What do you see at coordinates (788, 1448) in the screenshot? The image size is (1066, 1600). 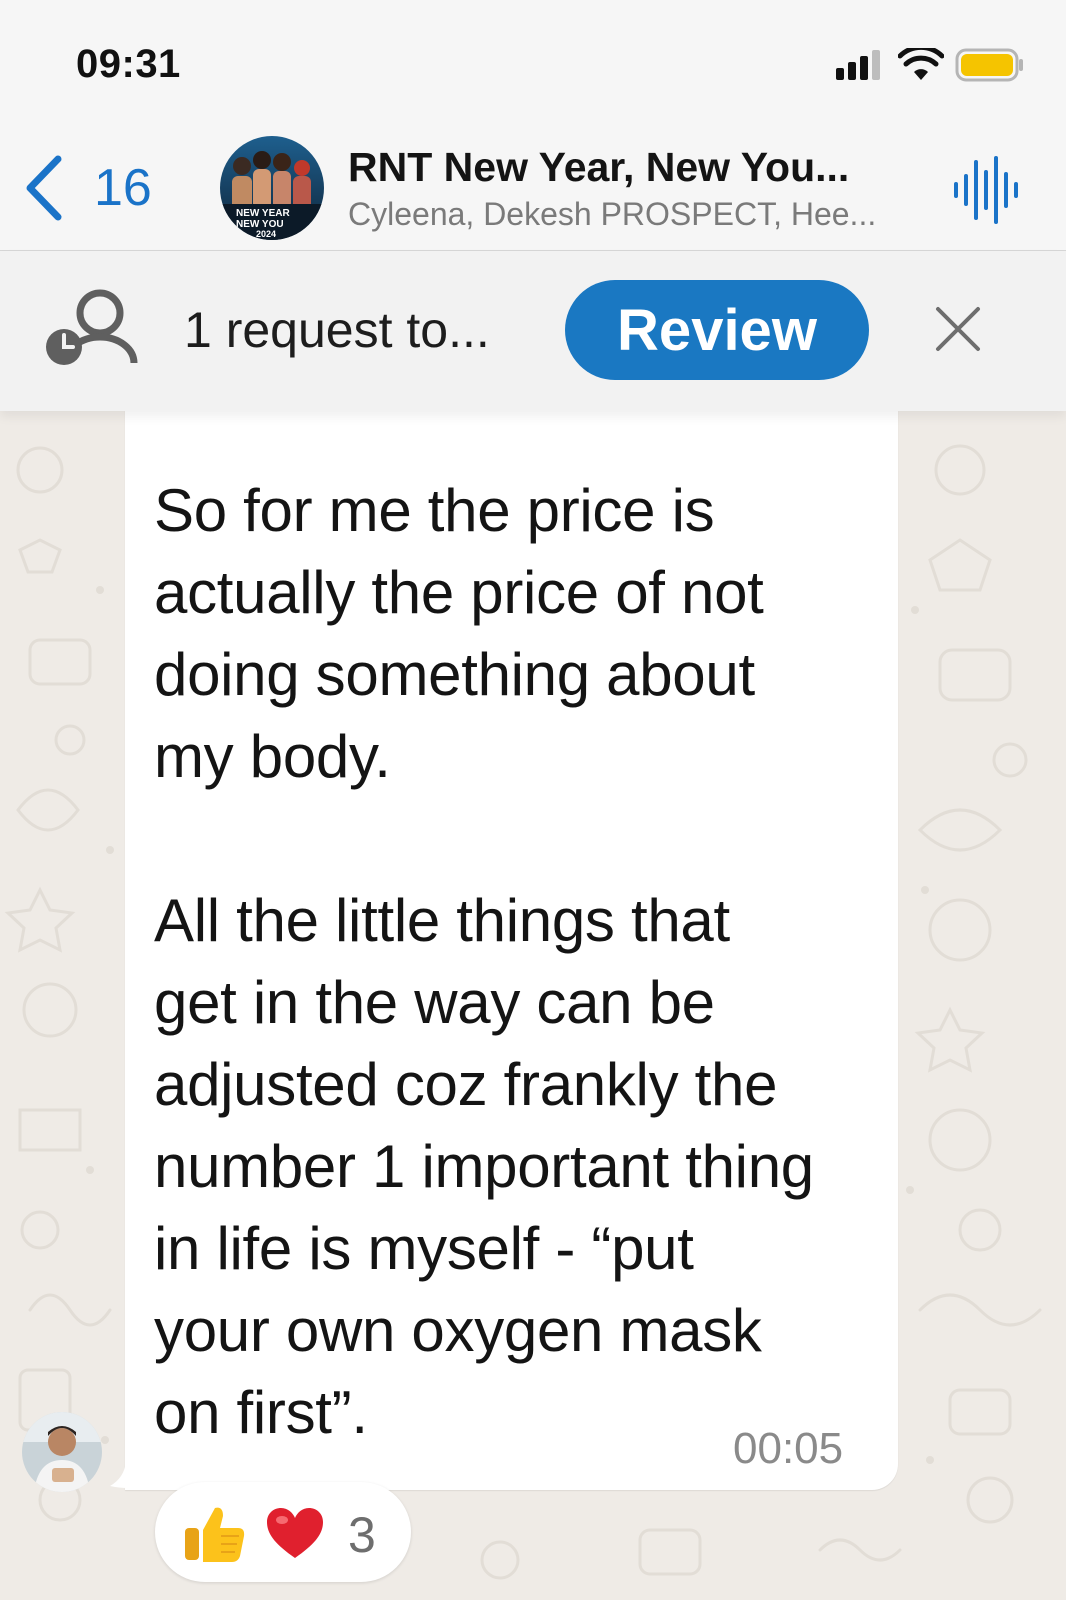 I see `message-timestamp: 00:05` at bounding box center [788, 1448].